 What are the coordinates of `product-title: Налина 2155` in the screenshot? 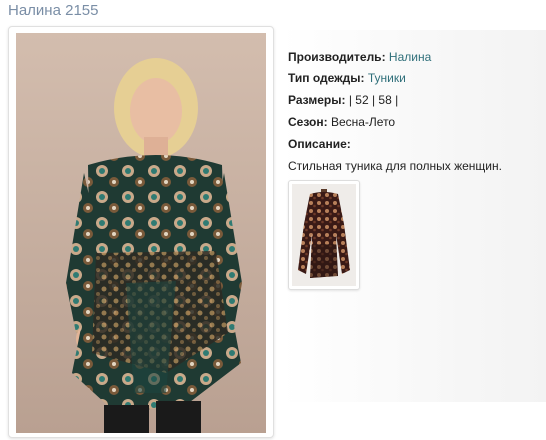 It's located at (53, 10).